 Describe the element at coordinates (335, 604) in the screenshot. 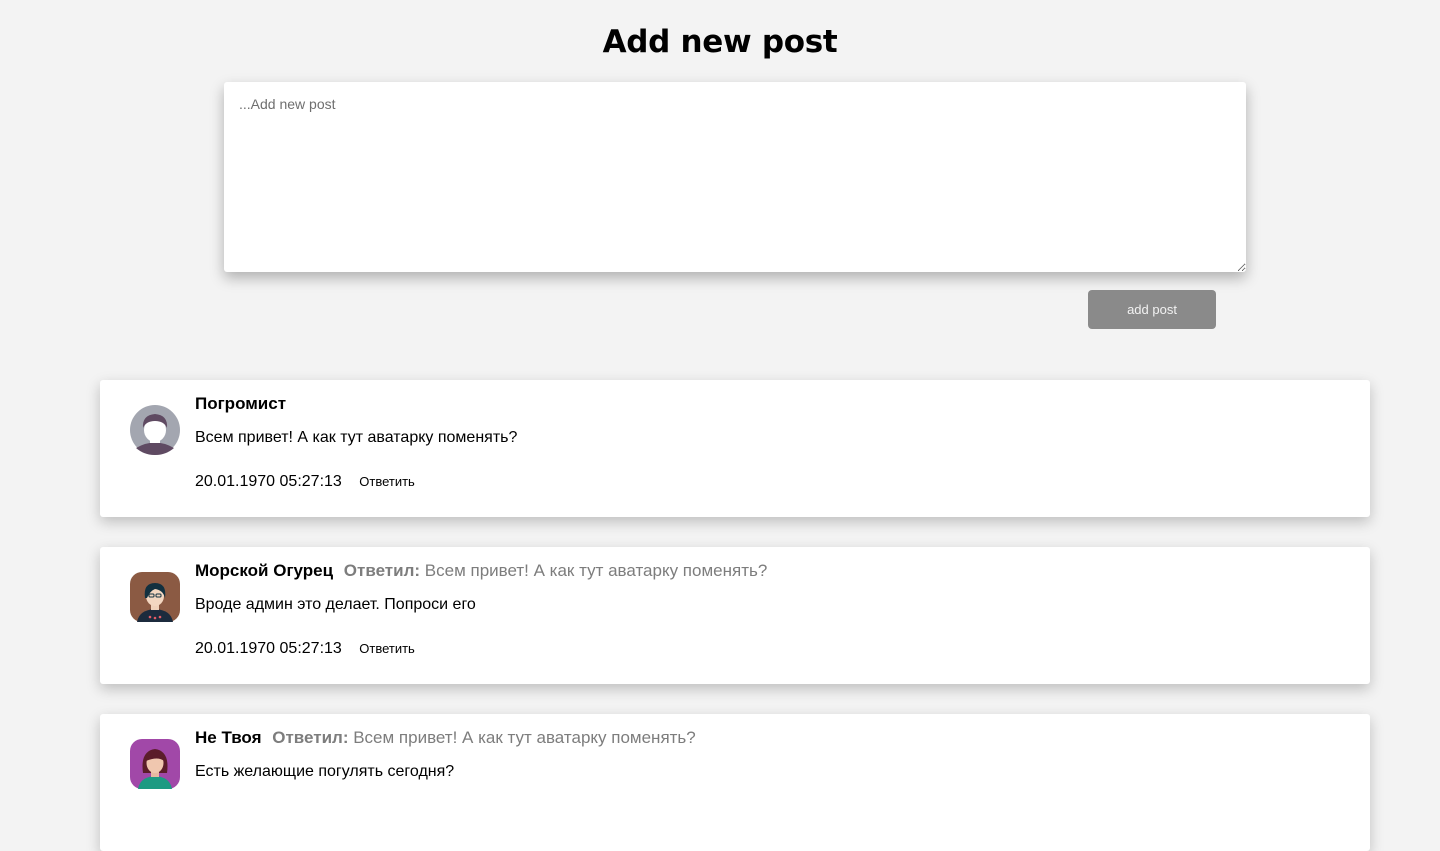

I see `post-text: Вроде админ это делает. Попроси его` at that location.